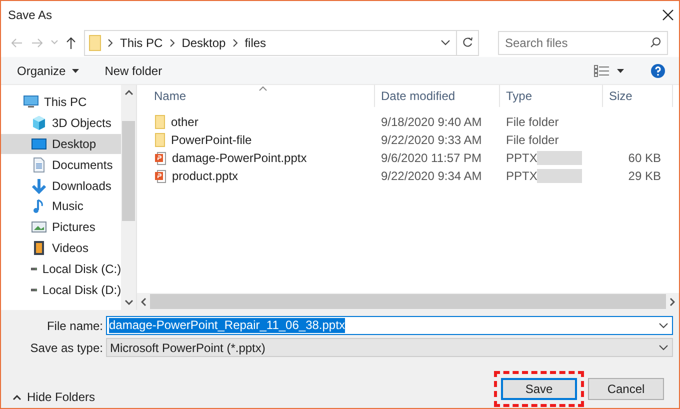 The height and width of the screenshot is (409, 680). Describe the element at coordinates (431, 122) in the screenshot. I see `date-cell-text: 9/18/2020 9:40 AM` at that location.